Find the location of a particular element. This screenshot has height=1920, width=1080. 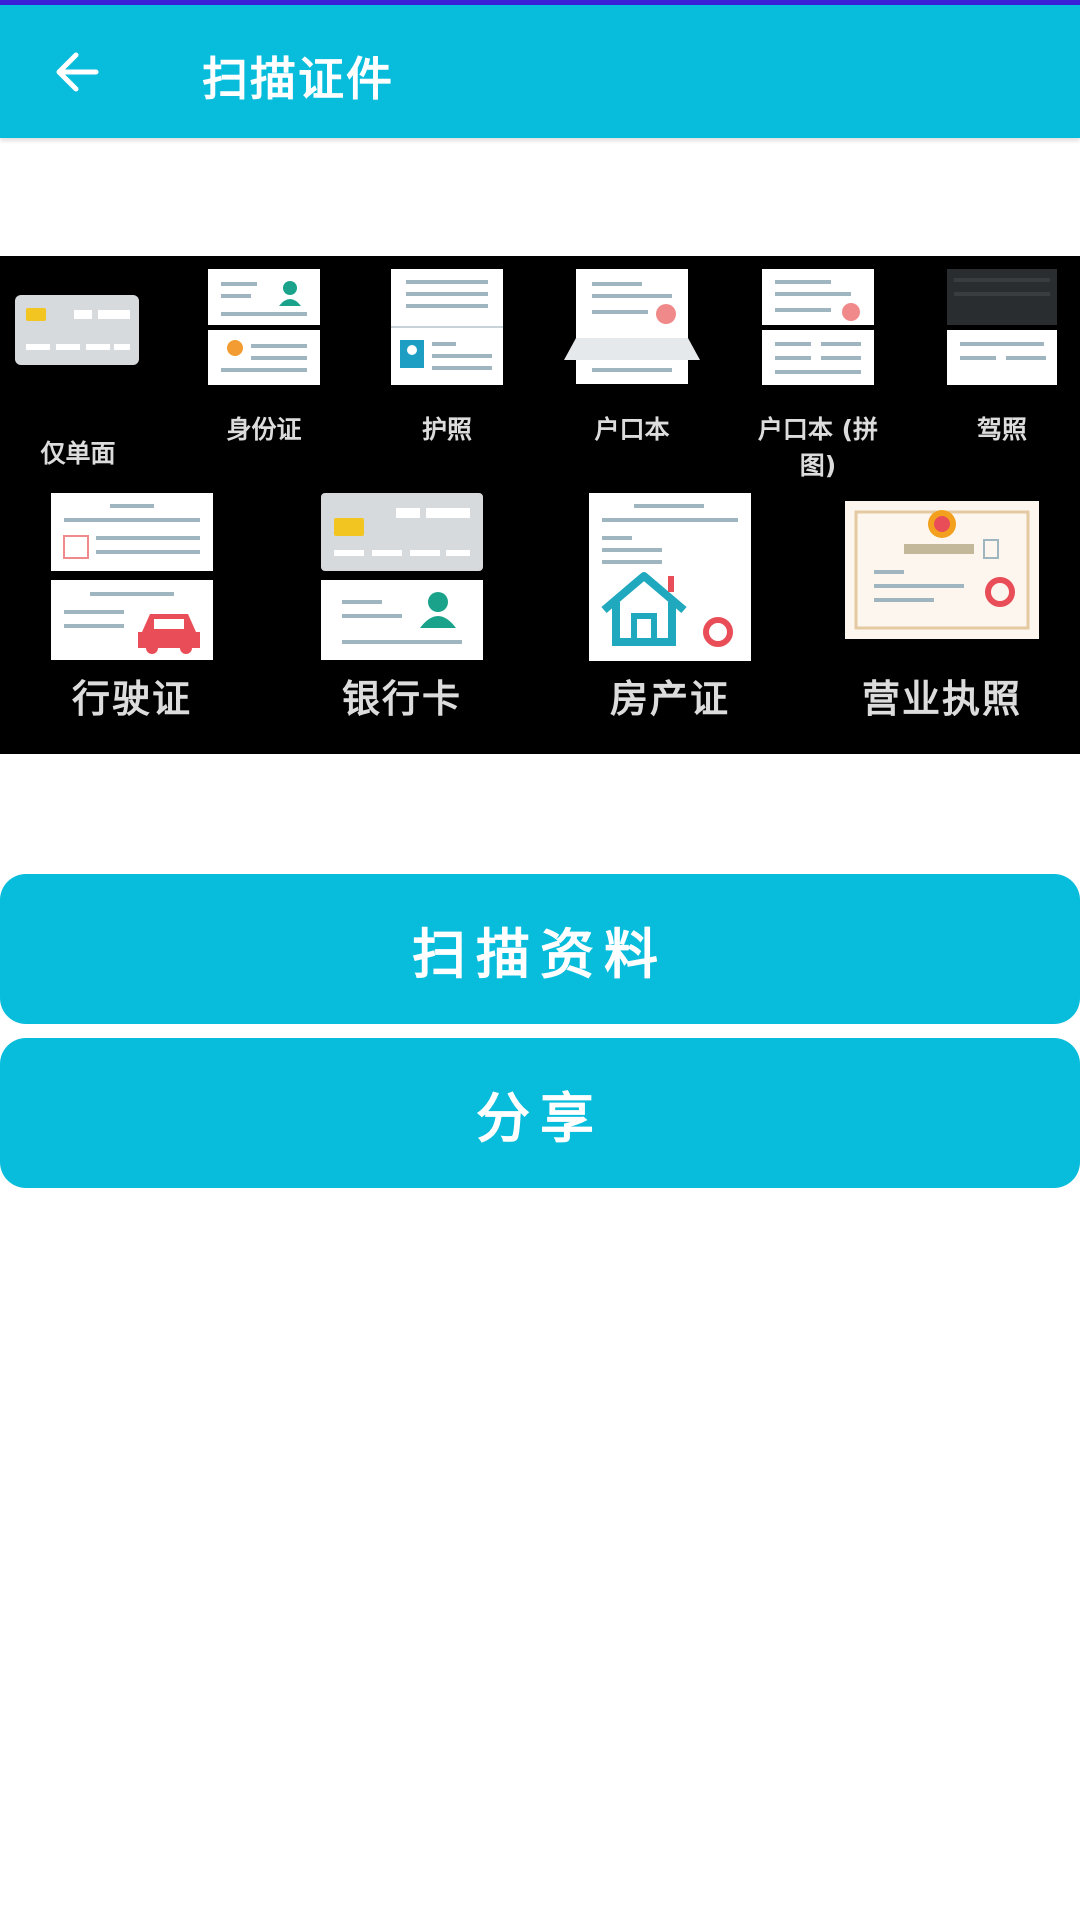

vehicle-license-icon is located at coordinates (132, 576).